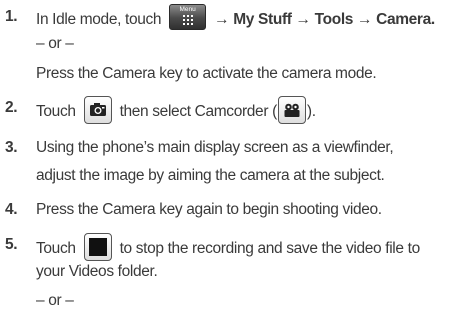 Image resolution: width=470 pixels, height=335 pixels. What do you see at coordinates (97, 271) in the screenshot?
I see `step-text: your Videos folder.` at bounding box center [97, 271].